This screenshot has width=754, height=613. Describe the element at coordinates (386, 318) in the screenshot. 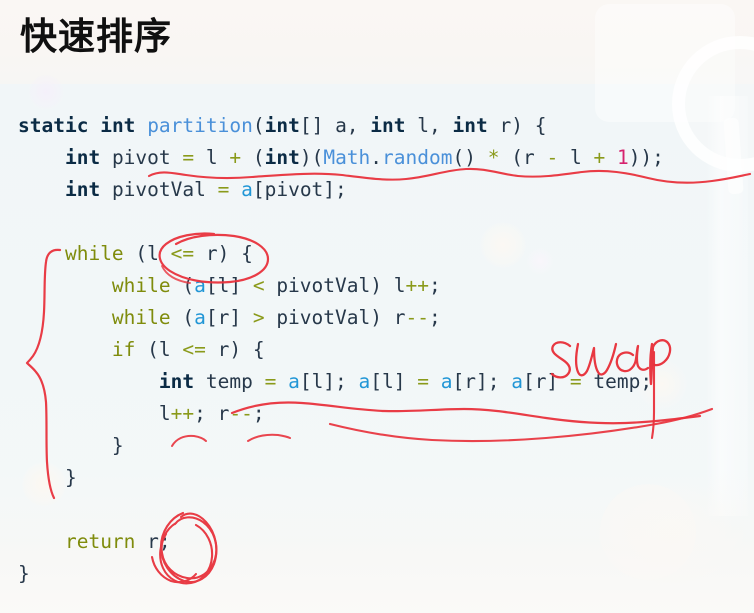

I see `code-line: while (a[r] > pivotVal) r--;` at that location.